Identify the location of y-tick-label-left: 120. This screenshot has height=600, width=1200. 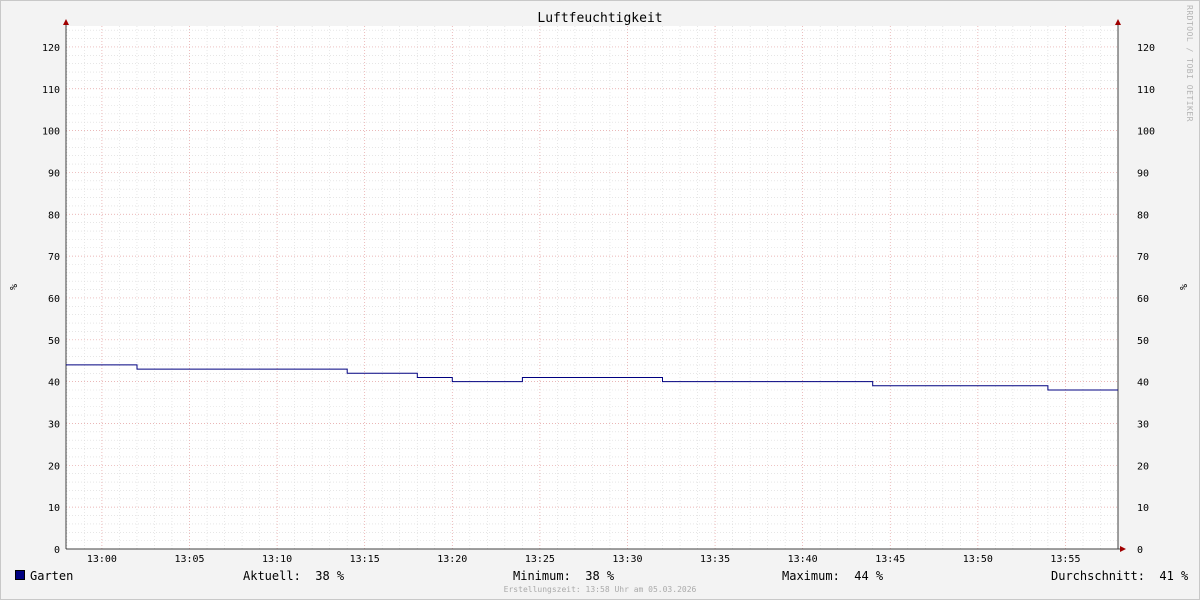
(51, 48).